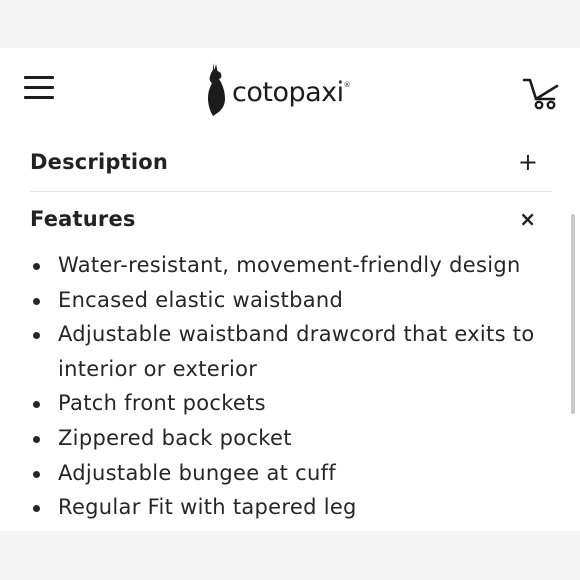 Image resolution: width=580 pixels, height=580 pixels. What do you see at coordinates (295, 403) in the screenshot?
I see `list-item: Patch front pockets` at bounding box center [295, 403].